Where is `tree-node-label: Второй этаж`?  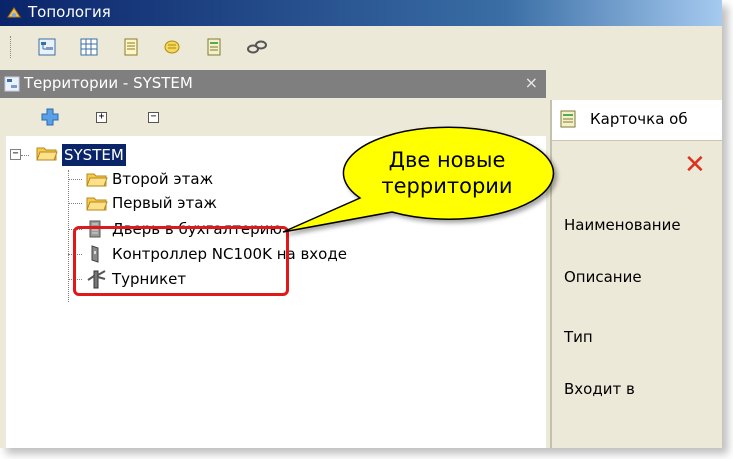 tree-node-label: Второй этаж is located at coordinates (163, 179).